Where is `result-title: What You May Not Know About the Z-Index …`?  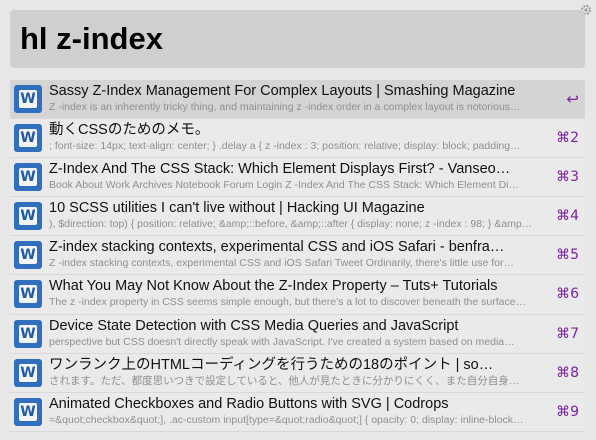 result-title: What You May Not Know About the Z-Index … is located at coordinates (273, 286).